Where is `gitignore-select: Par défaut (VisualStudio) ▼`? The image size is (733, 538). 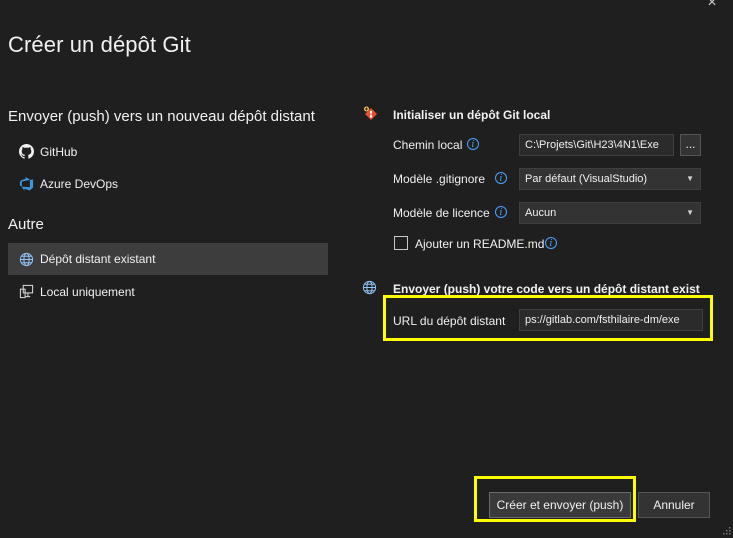
gitignore-select: Par défaut (VisualStudio) ▼ is located at coordinates (610, 179).